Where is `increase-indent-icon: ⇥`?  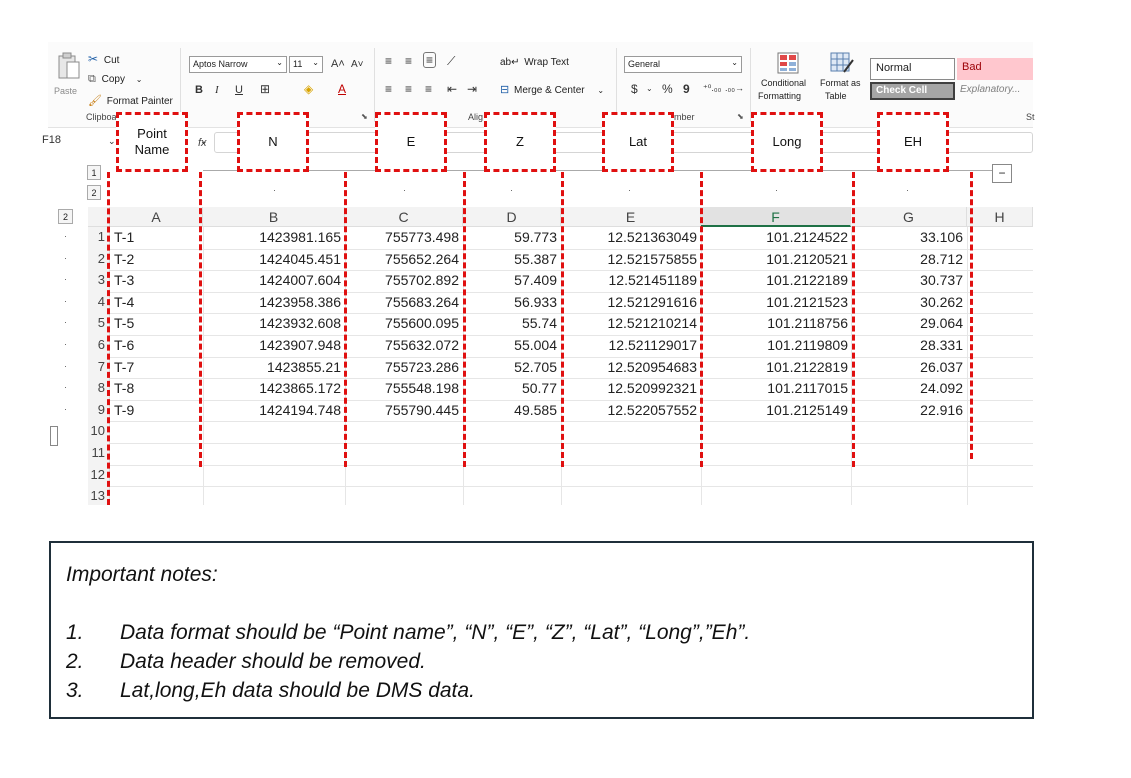
increase-indent-icon: ⇥ is located at coordinates (472, 89).